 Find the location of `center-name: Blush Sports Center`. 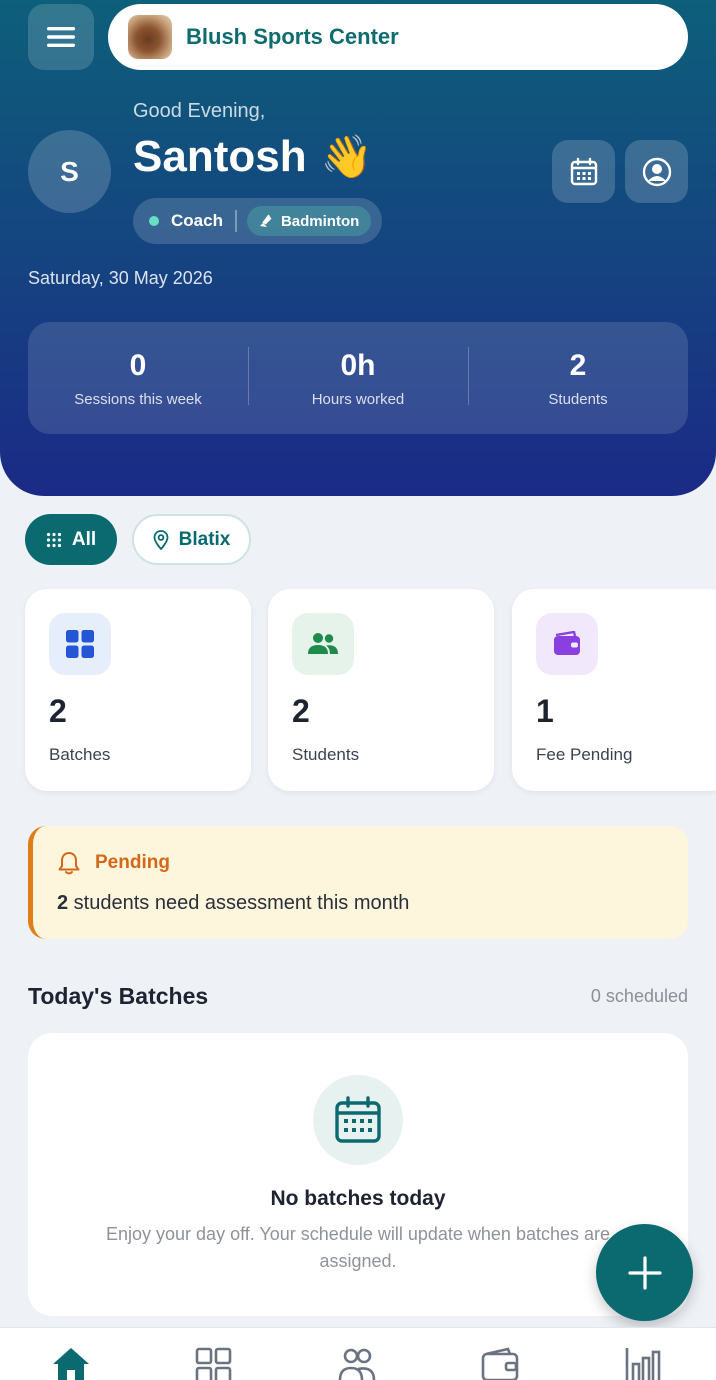

center-name: Blush Sports Center is located at coordinates (292, 36).